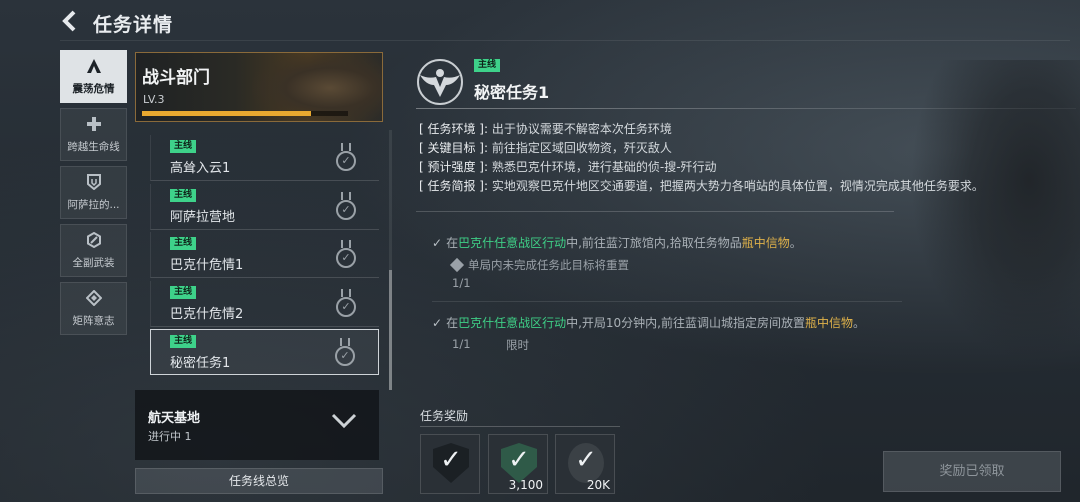  What do you see at coordinates (174, 418) in the screenshot?
I see `group-name: 航天基地` at bounding box center [174, 418].